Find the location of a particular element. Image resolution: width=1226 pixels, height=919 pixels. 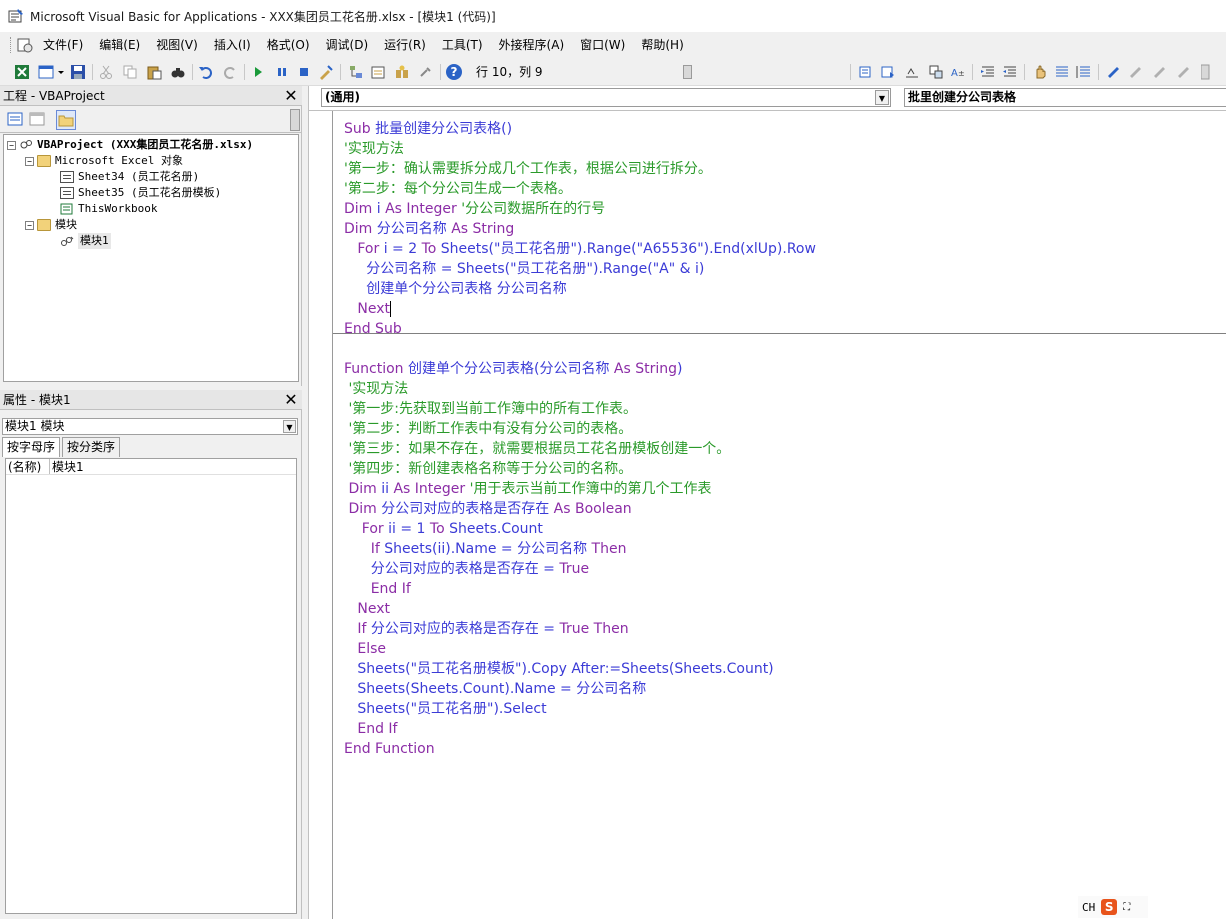

complete-word-icon: A ± is located at coordinates (958, 72).